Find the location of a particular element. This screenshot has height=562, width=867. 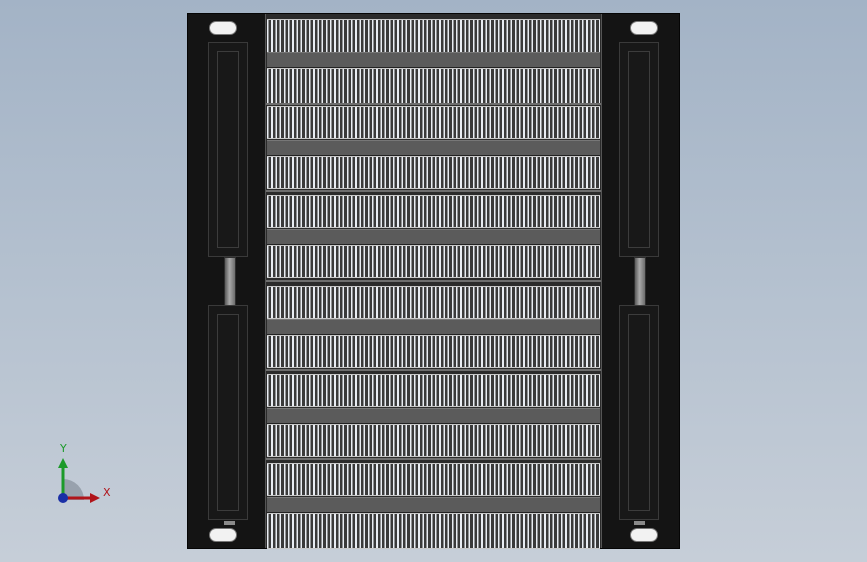

right-drain-tab is located at coordinates (639, 523).